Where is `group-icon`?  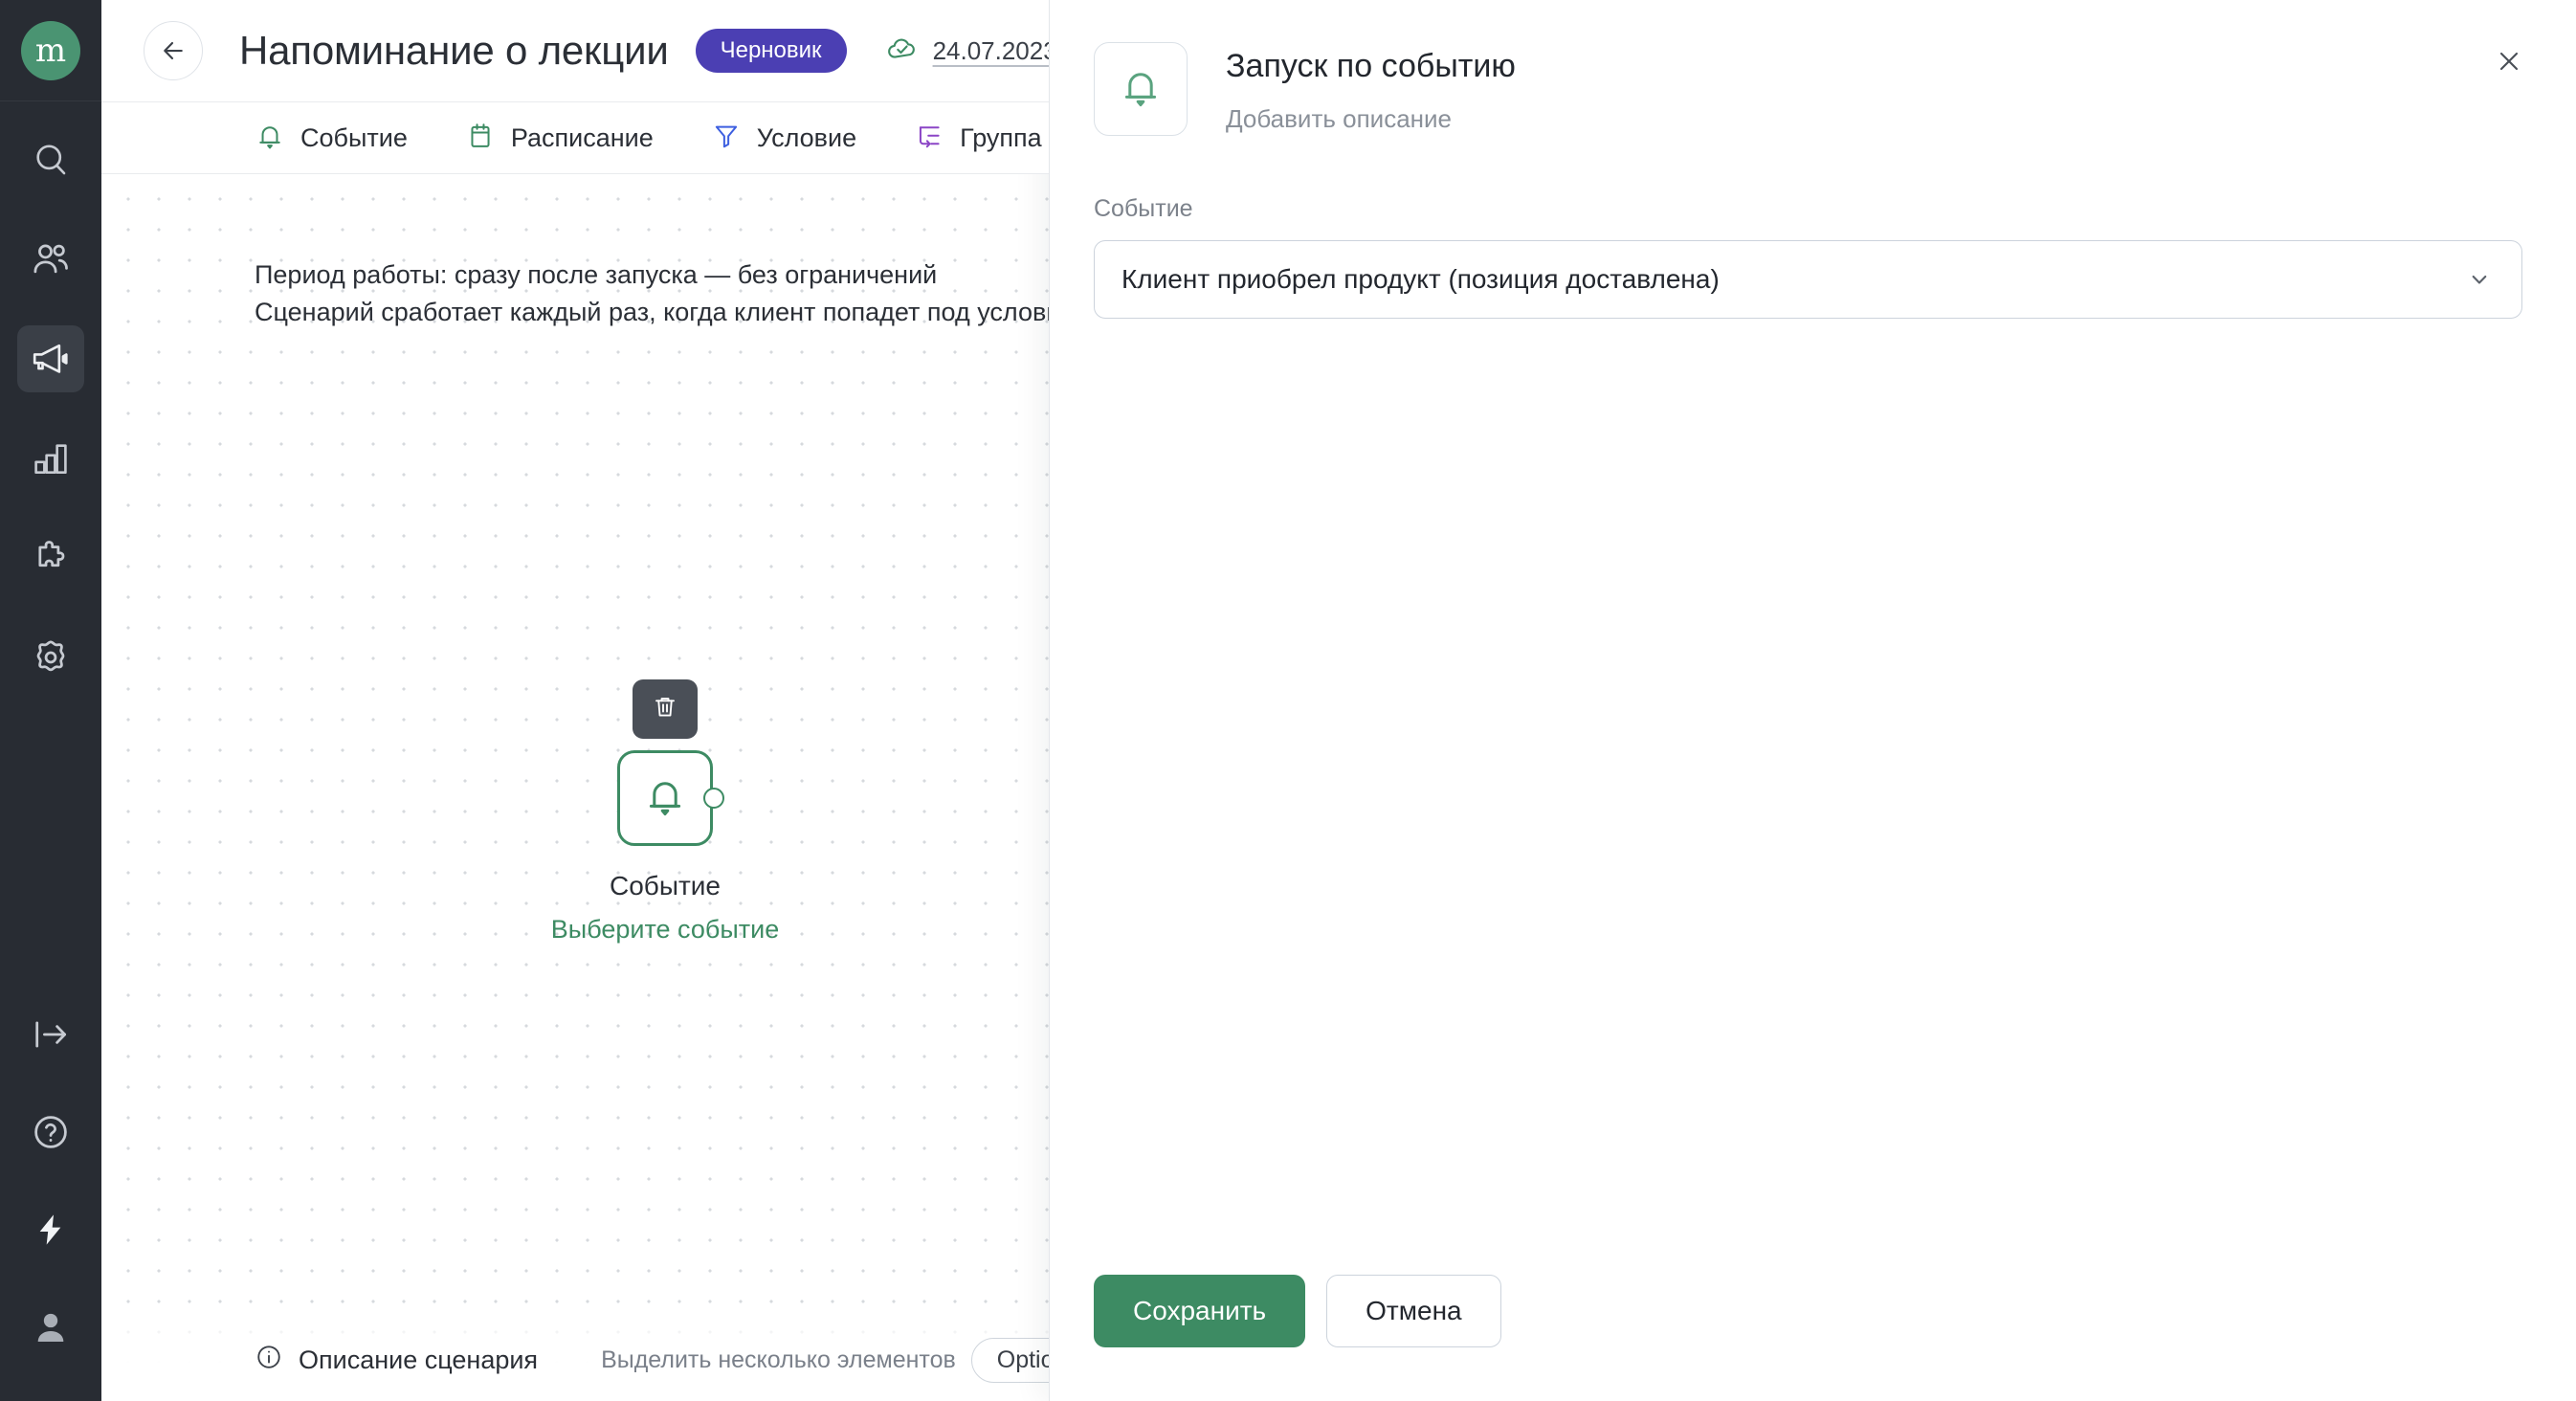
group-icon is located at coordinates (929, 138).